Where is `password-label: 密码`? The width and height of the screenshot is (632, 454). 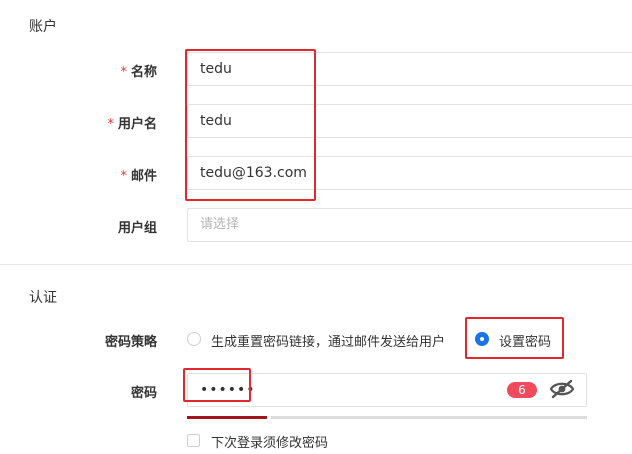
password-label: 密码 is located at coordinates (143, 393).